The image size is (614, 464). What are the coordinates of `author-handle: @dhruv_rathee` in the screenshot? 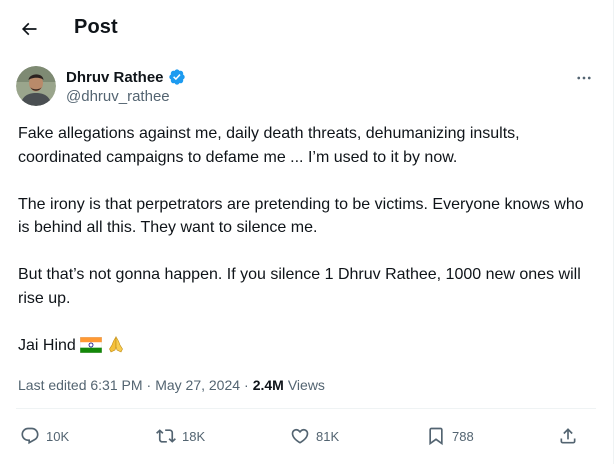 It's located at (118, 96).